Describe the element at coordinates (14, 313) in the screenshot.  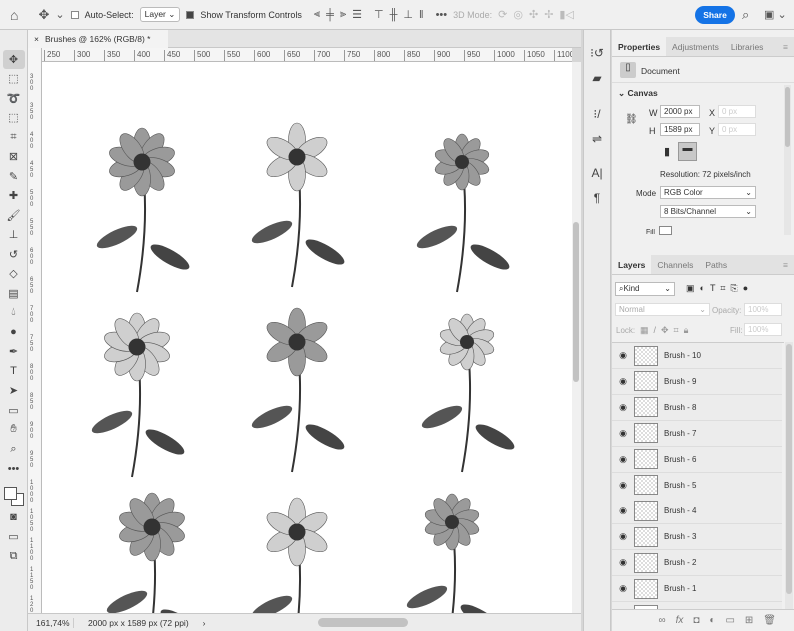
I see `blur-icon: 💧︎` at that location.